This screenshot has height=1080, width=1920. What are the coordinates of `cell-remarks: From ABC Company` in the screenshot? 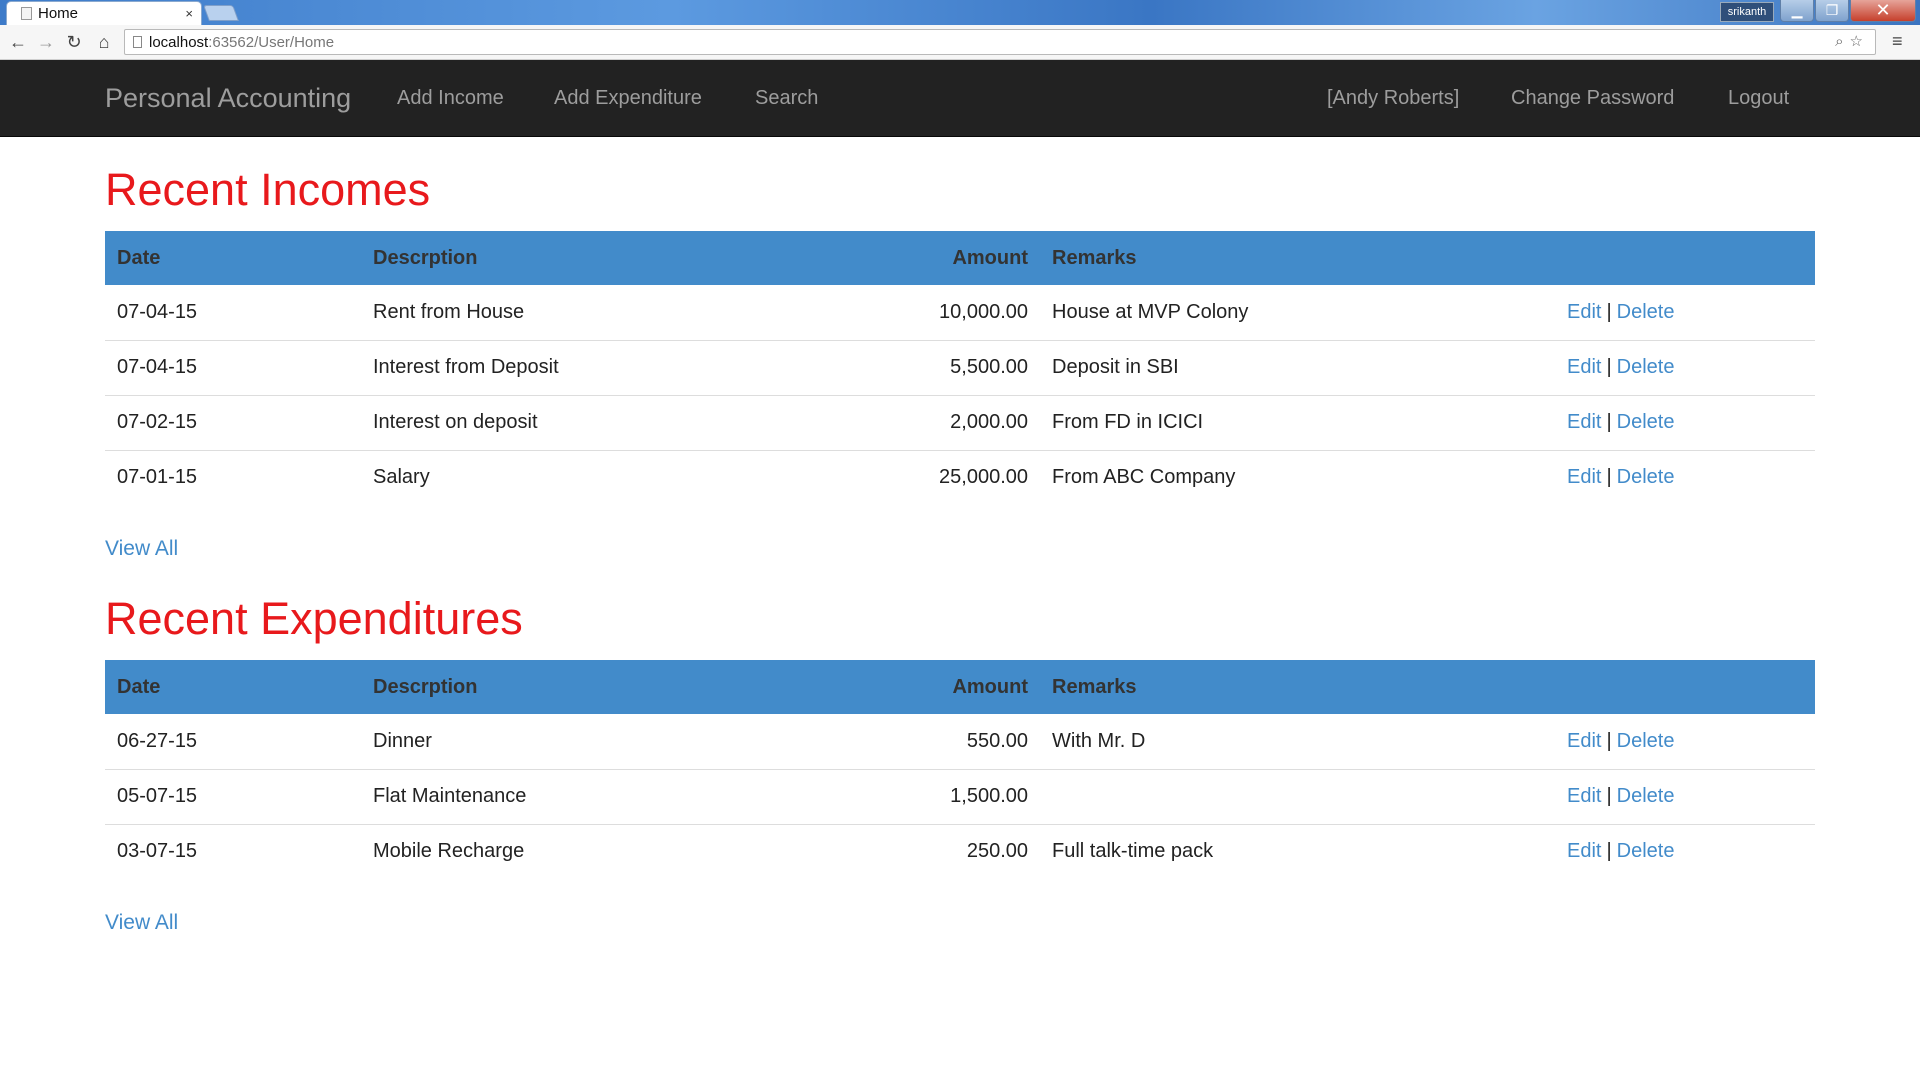 It's located at (1297, 477).